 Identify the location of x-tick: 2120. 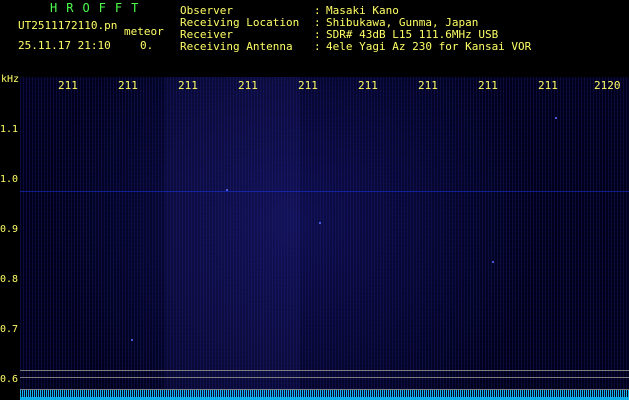
(607, 85).